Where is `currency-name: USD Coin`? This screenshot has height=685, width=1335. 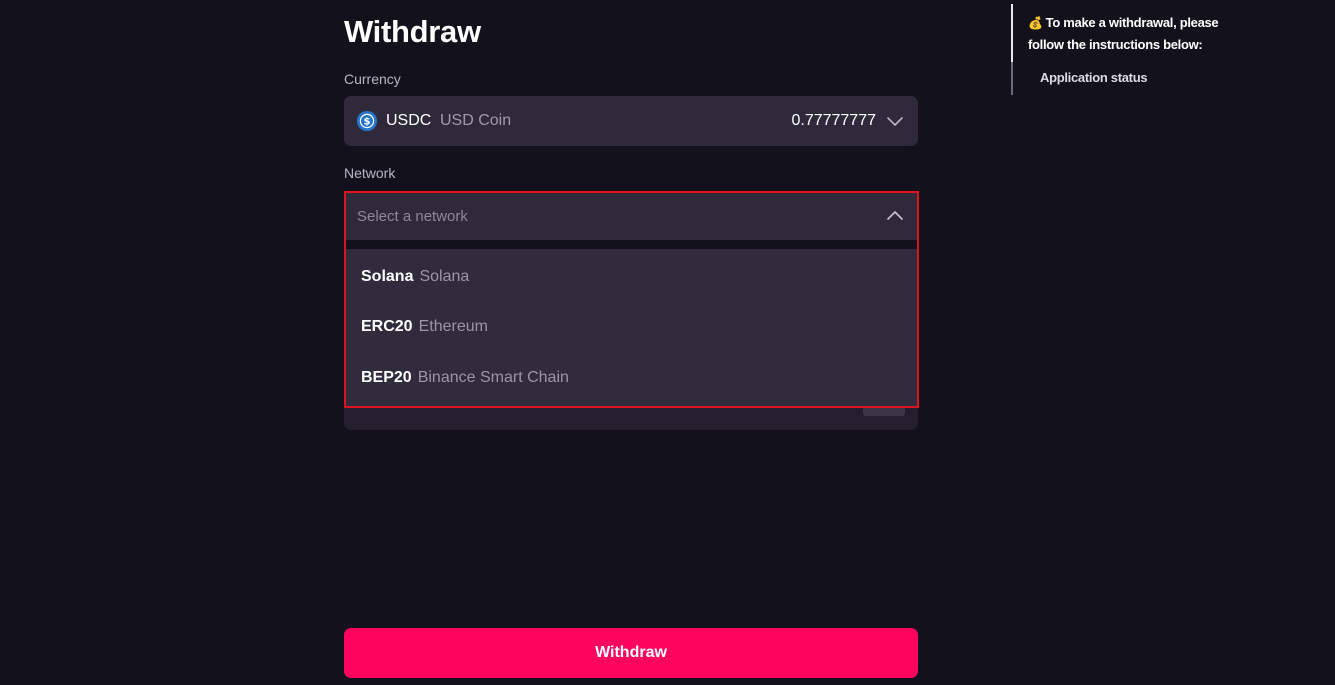
currency-name: USD Coin is located at coordinates (476, 120).